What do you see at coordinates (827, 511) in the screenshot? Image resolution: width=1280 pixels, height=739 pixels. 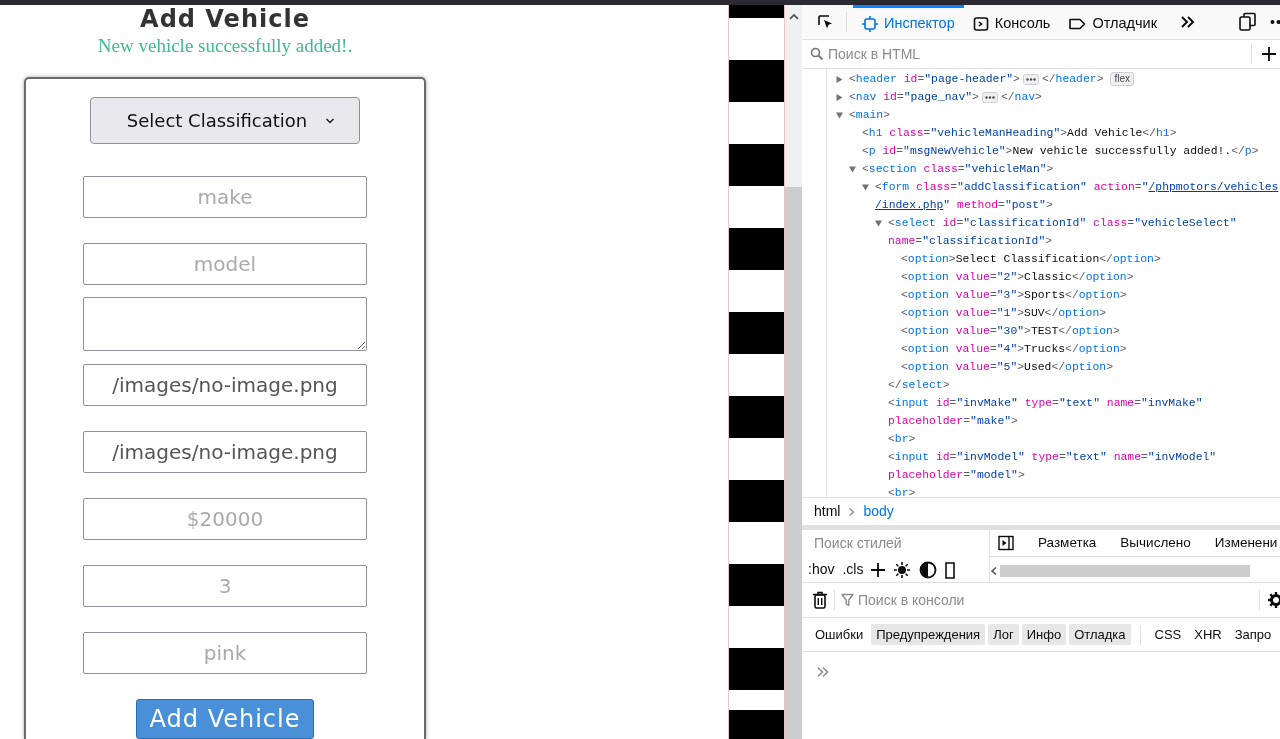 I see `breadcrumb-link: html` at bounding box center [827, 511].